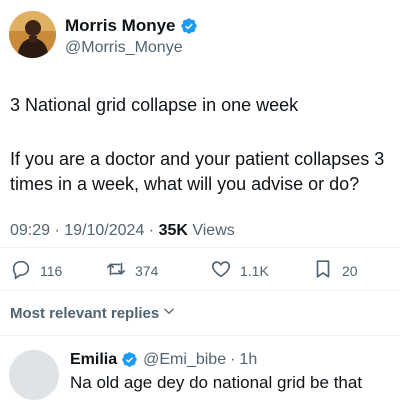  What do you see at coordinates (221, 270) in the screenshot?
I see `like-icon` at bounding box center [221, 270].